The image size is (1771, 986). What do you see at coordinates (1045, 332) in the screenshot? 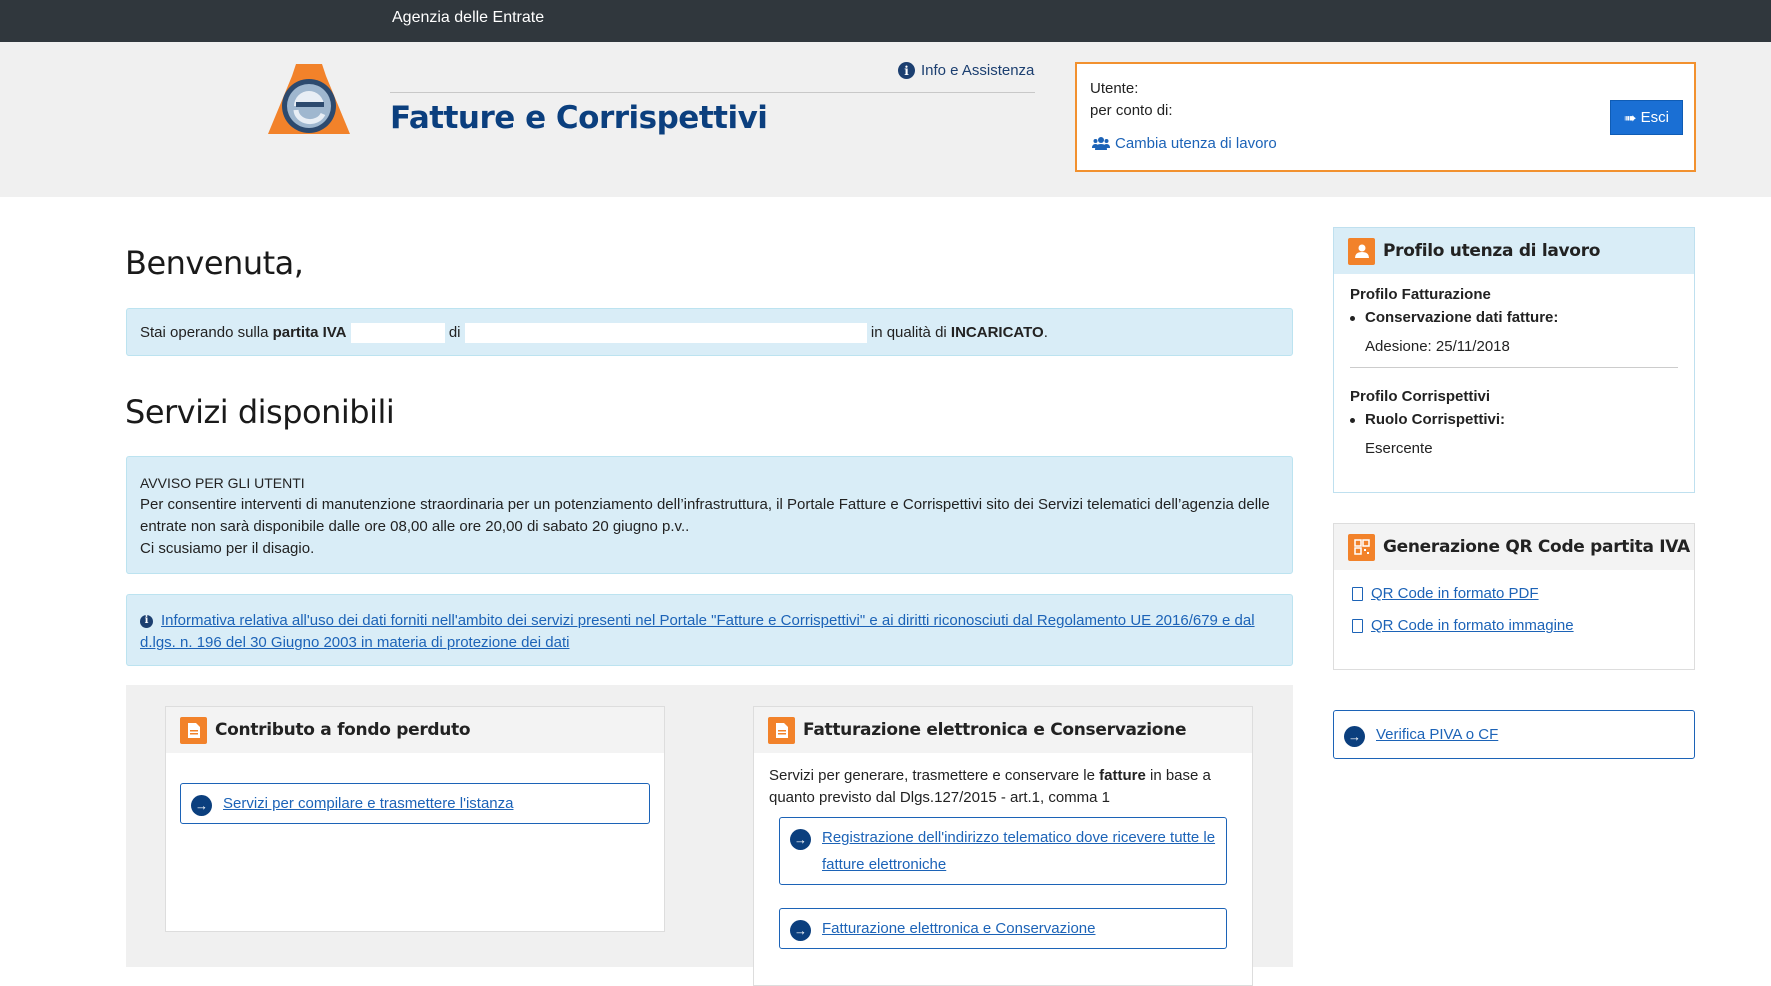
I see `piva-suffix: .` at bounding box center [1045, 332].